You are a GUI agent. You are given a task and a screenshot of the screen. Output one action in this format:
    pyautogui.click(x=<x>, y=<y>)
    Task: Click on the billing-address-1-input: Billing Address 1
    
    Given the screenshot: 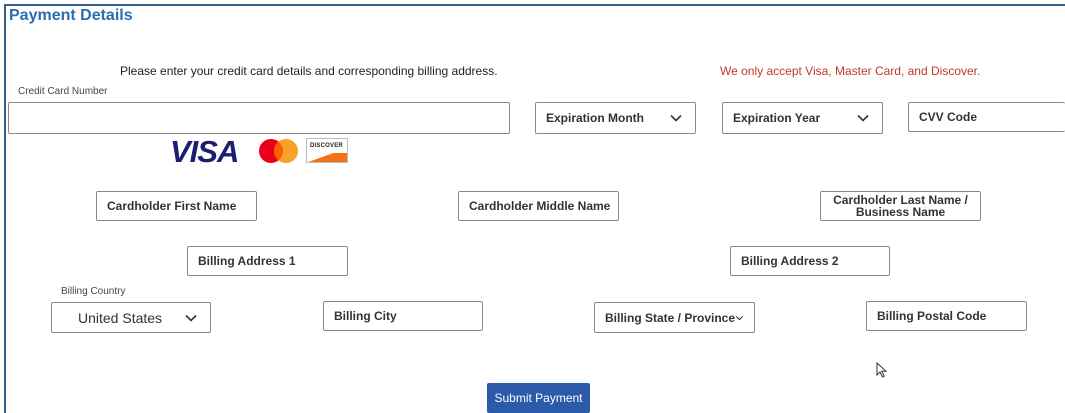 What is the action you would take?
    pyautogui.click(x=267, y=261)
    